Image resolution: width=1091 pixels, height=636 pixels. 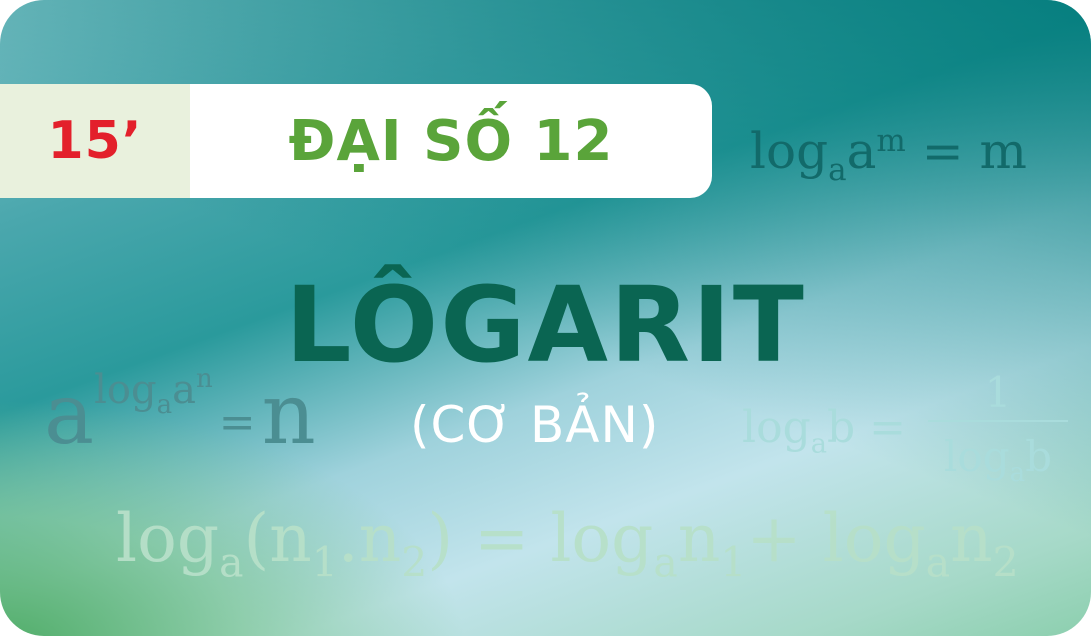 I want to click on fraction-bar, so click(x=998, y=421).